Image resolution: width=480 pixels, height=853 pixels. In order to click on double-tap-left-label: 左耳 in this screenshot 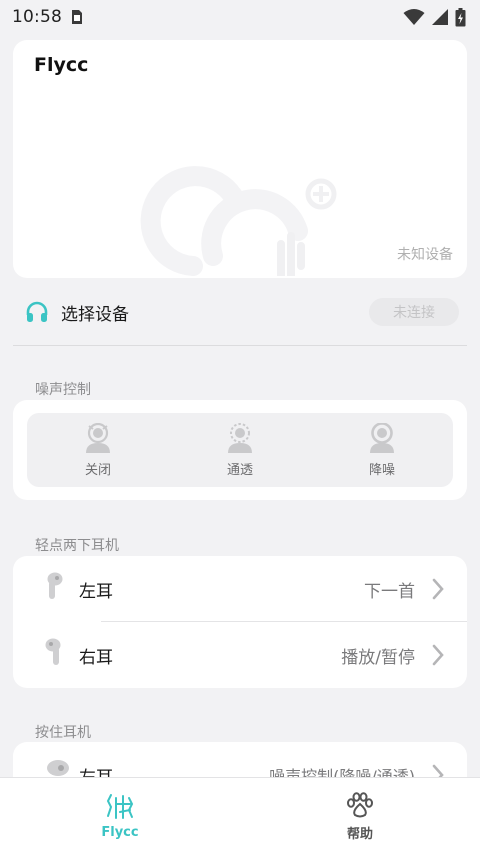, I will do `click(96, 591)`.